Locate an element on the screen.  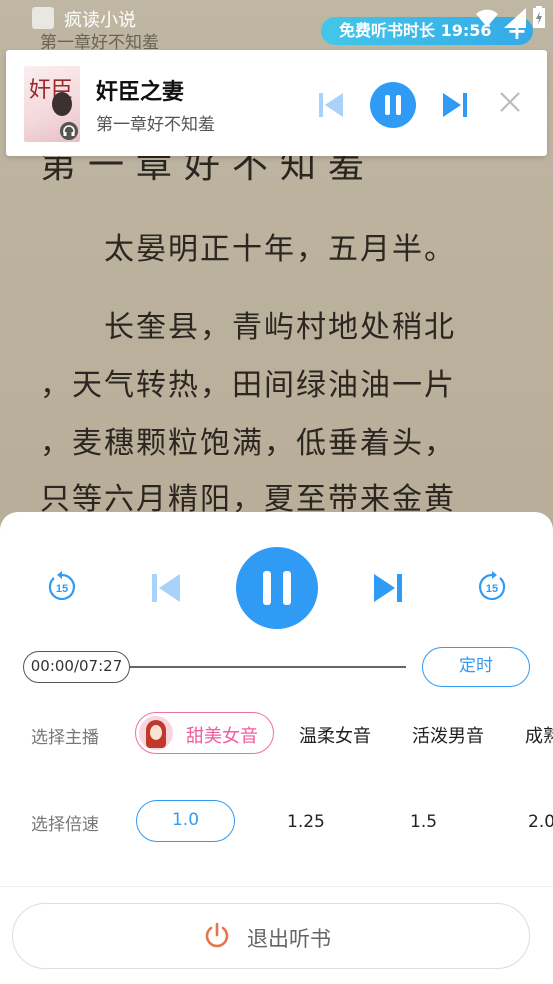
divider is located at coordinates (276, 886).